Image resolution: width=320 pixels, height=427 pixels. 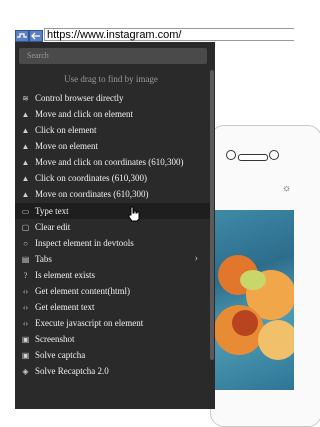 I want to click on drag-hint: Use drag to find by image, so click(x=111, y=79).